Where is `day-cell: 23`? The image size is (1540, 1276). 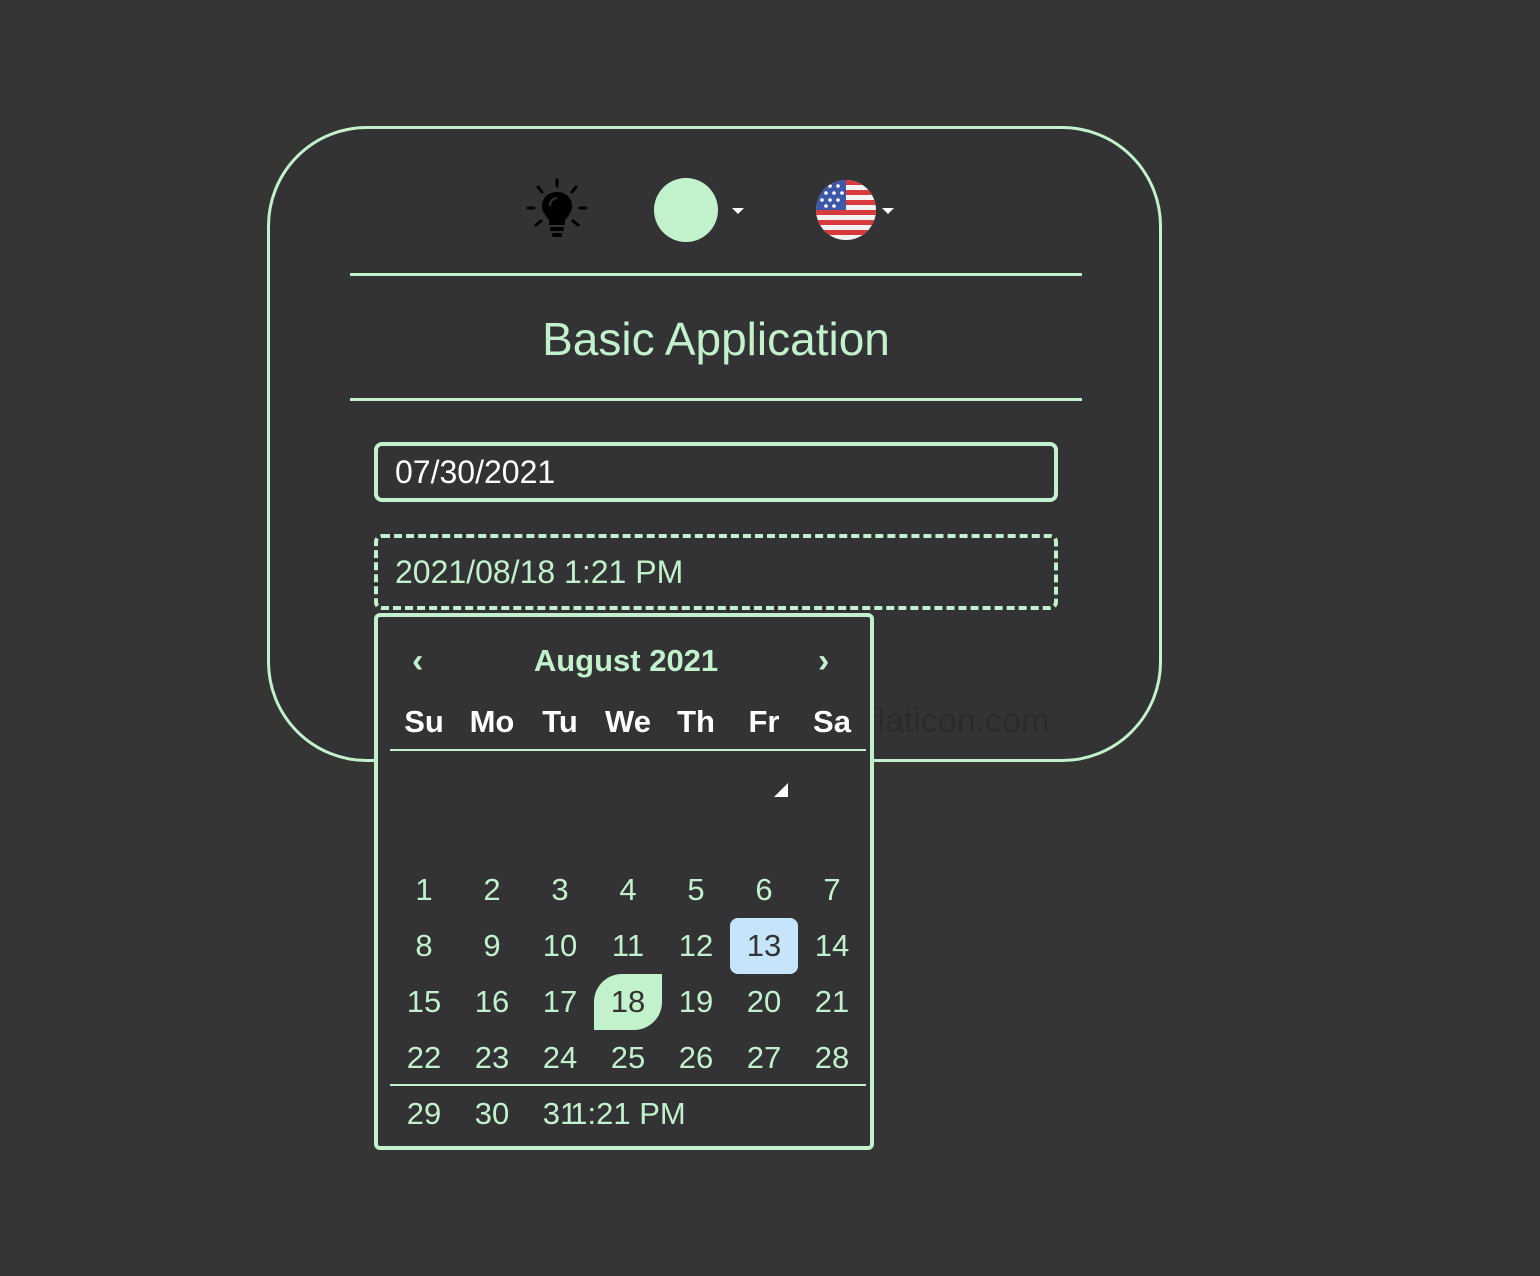 day-cell: 23 is located at coordinates (492, 1058).